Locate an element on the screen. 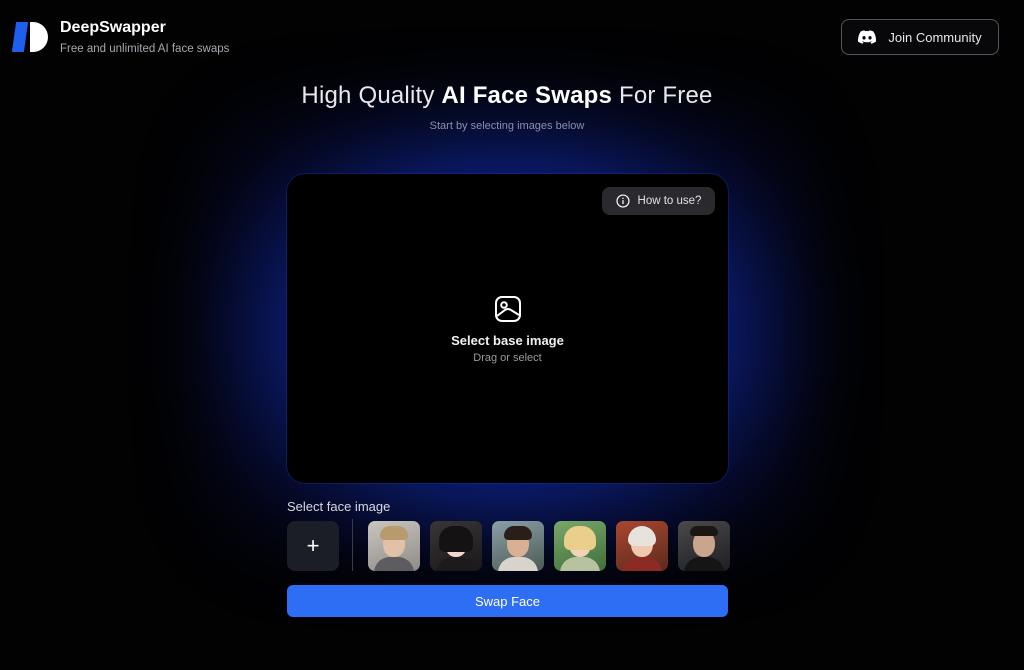  page-subtitle: Start by selecting images below is located at coordinates (507, 126).